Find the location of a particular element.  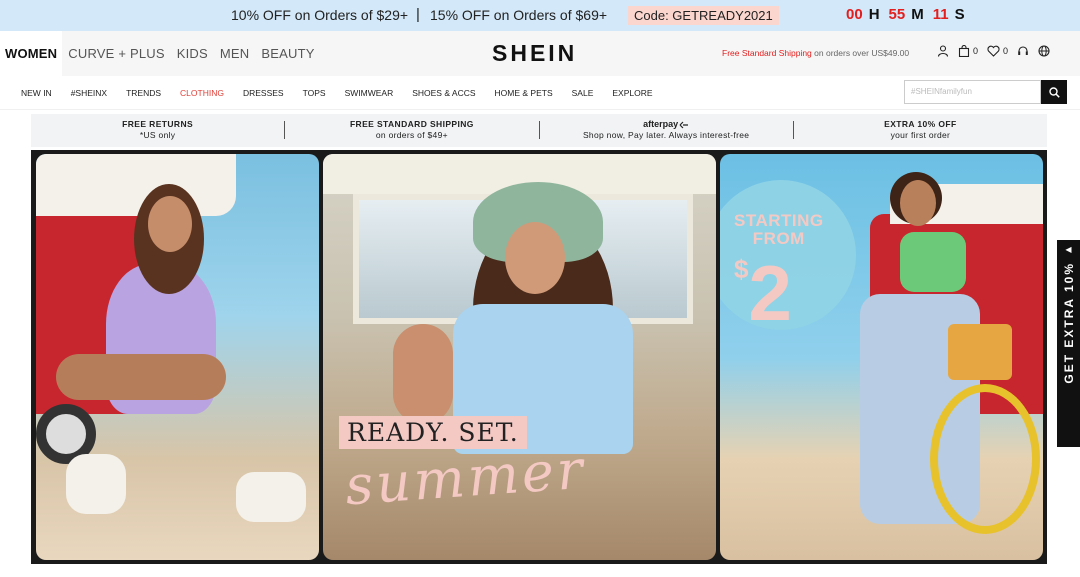

bike-basket is located at coordinates (980, 352).